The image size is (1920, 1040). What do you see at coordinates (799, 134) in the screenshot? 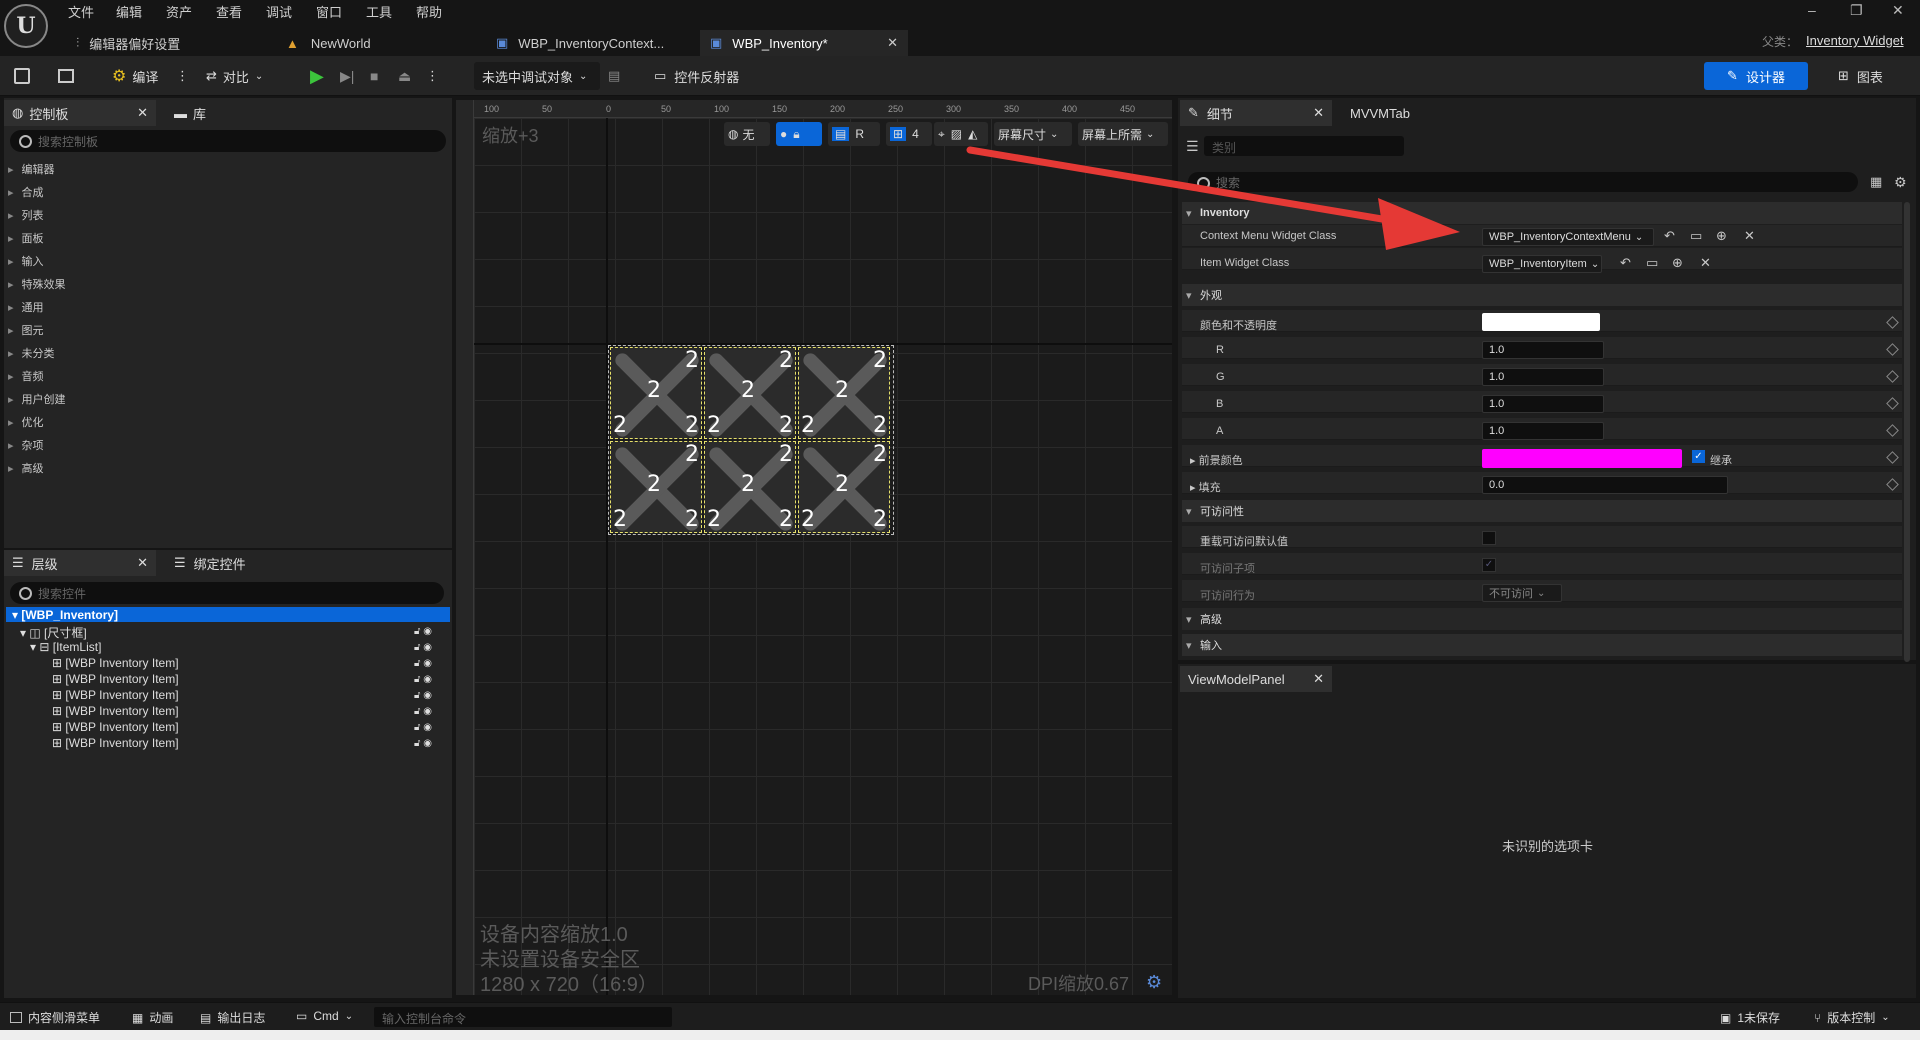
I see `lock-toggle: ● 🔒︎` at bounding box center [799, 134].